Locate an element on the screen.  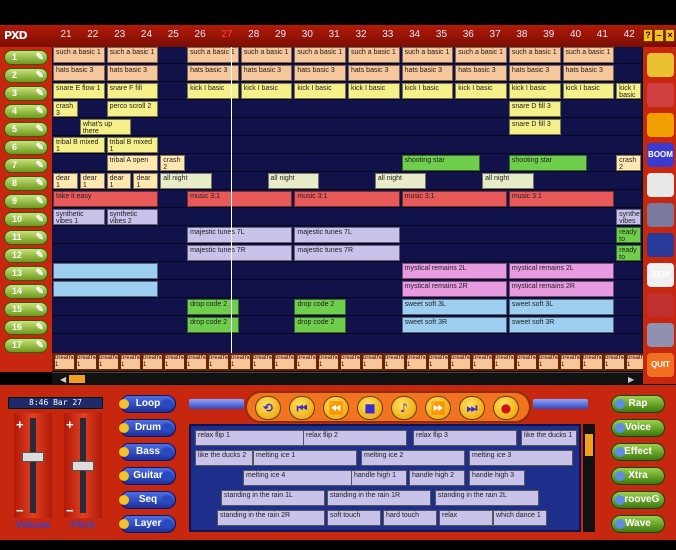
slider-track is located at coordinates (33, 465).